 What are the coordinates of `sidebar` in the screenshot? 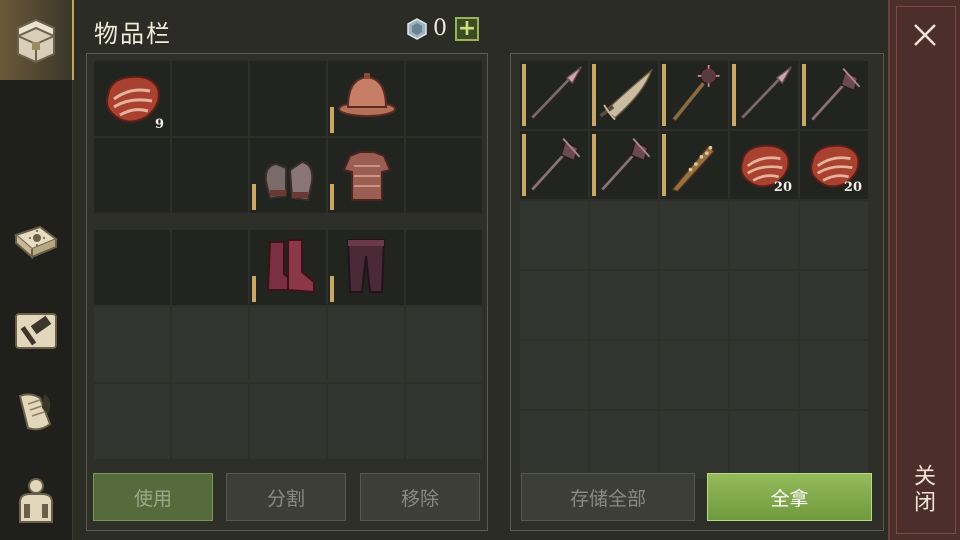 It's located at (37, 270).